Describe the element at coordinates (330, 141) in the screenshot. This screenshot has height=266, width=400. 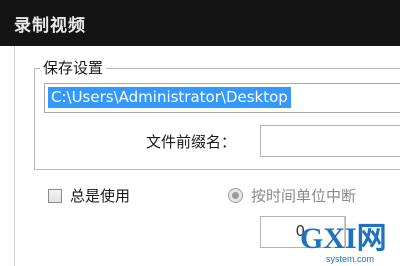
I see `file-prefix-input` at that location.